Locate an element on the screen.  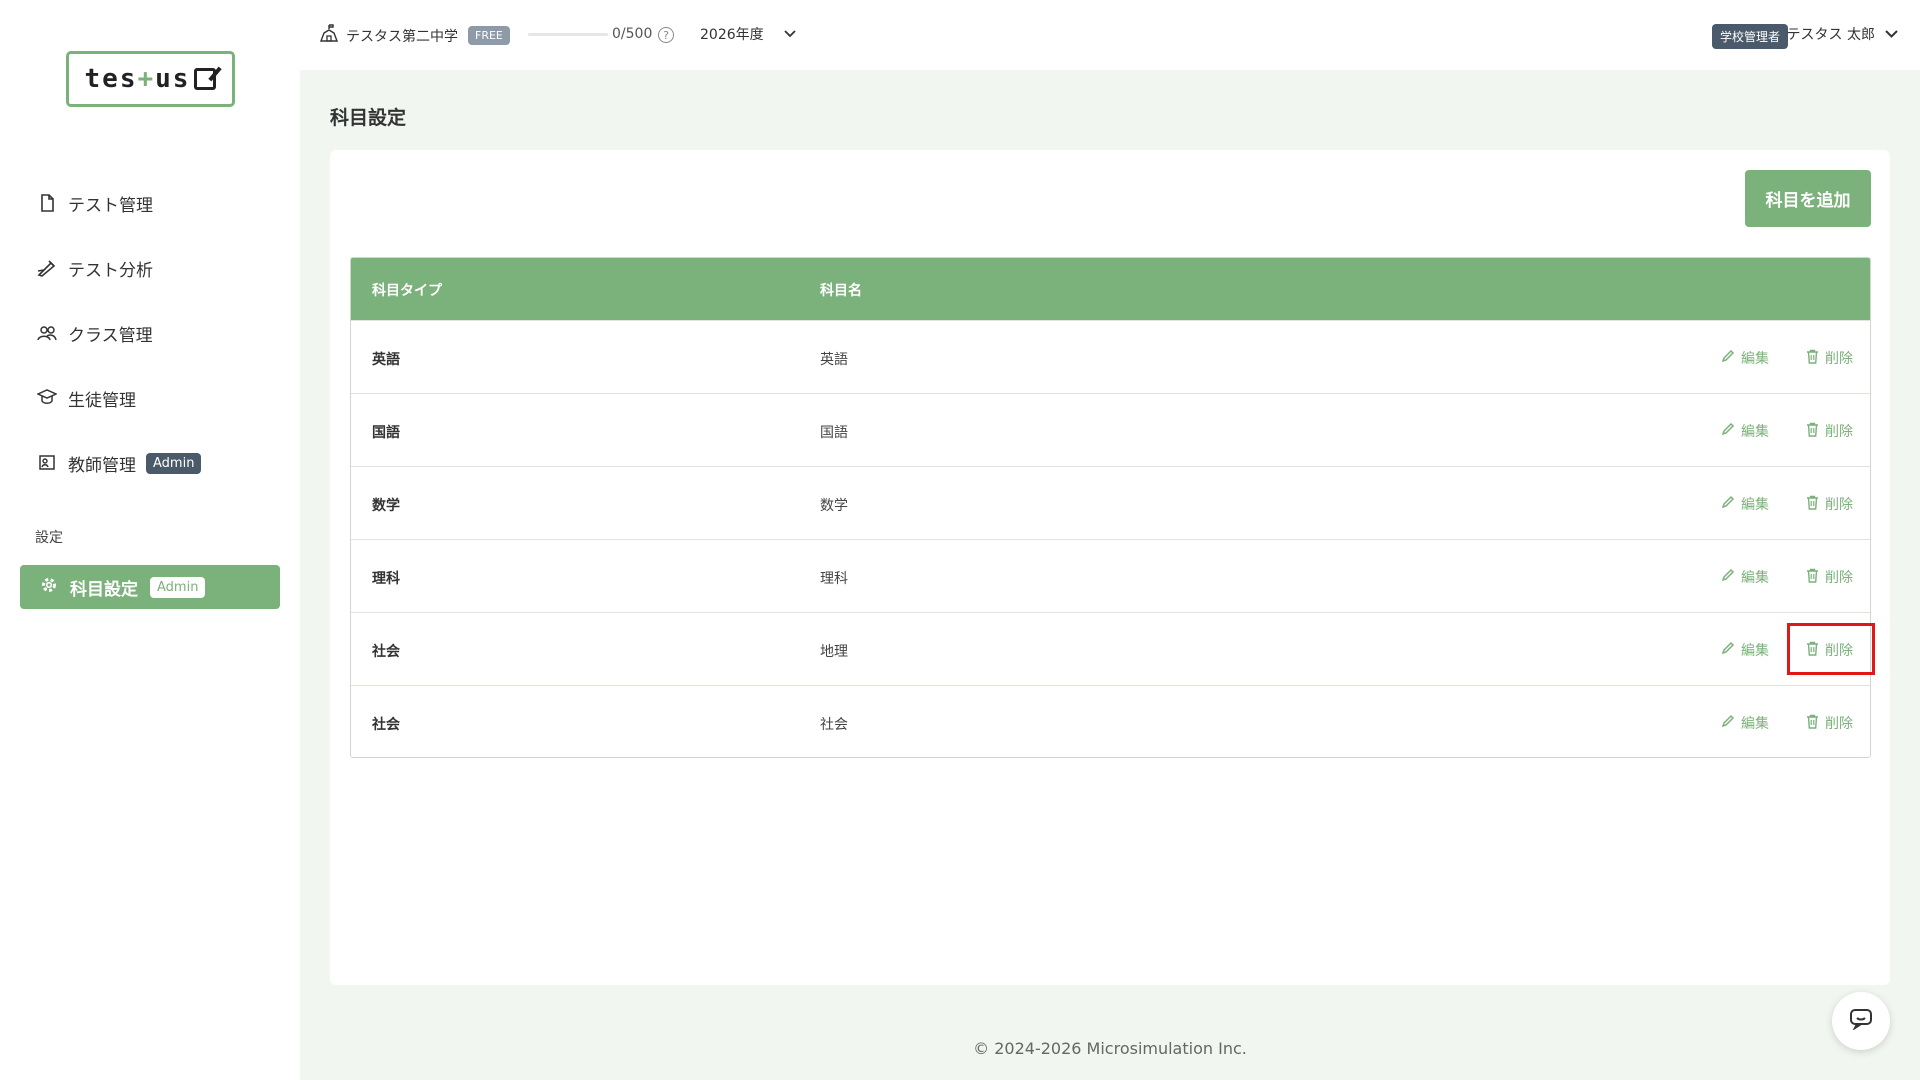
subject-type-cell: 英語 is located at coordinates (386, 360).